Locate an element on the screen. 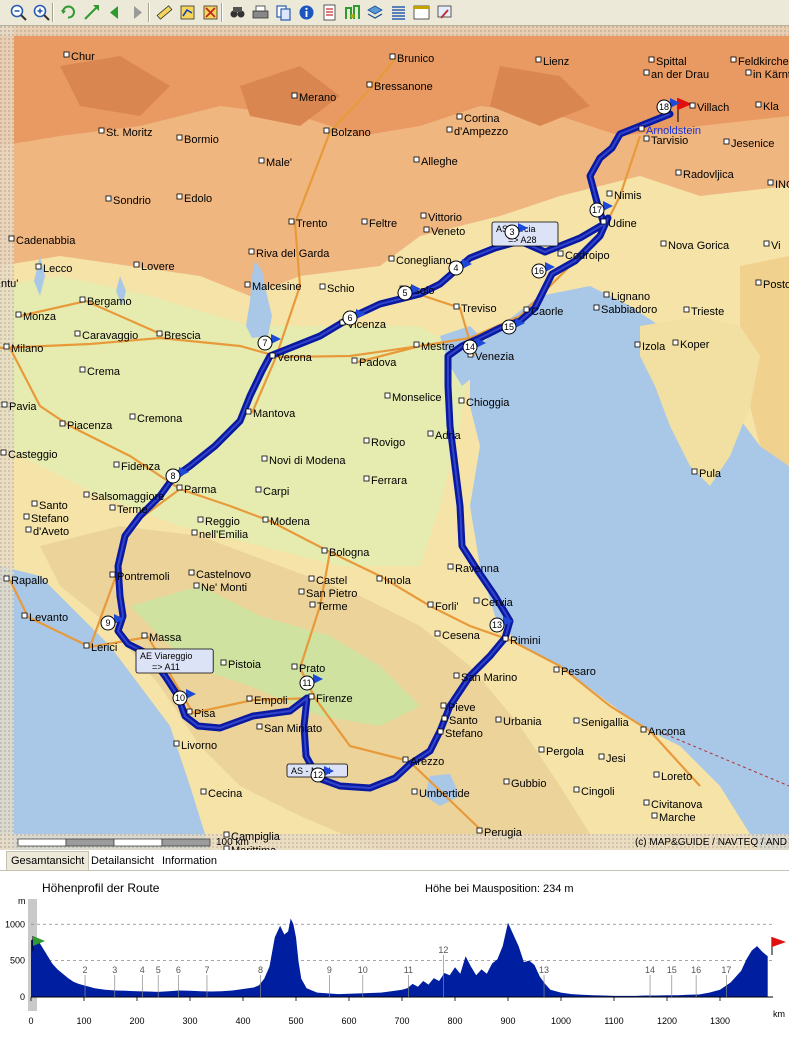 The image size is (789, 1048). tab-detailansicht: Detailansicht is located at coordinates (122, 861).